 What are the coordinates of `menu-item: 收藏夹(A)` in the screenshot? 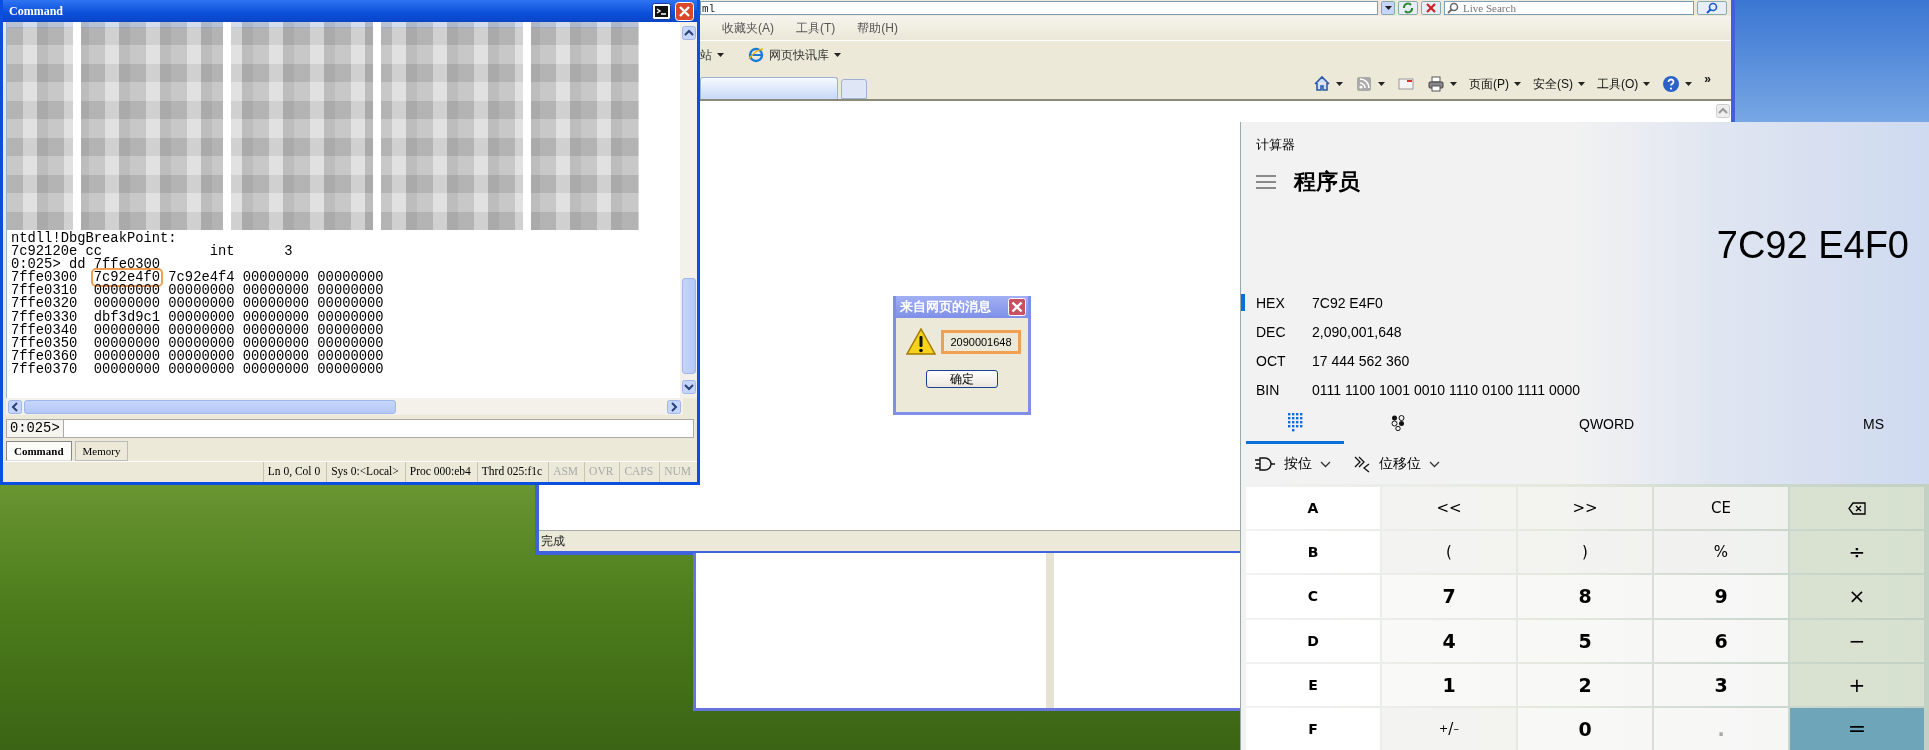 It's located at (748, 28).